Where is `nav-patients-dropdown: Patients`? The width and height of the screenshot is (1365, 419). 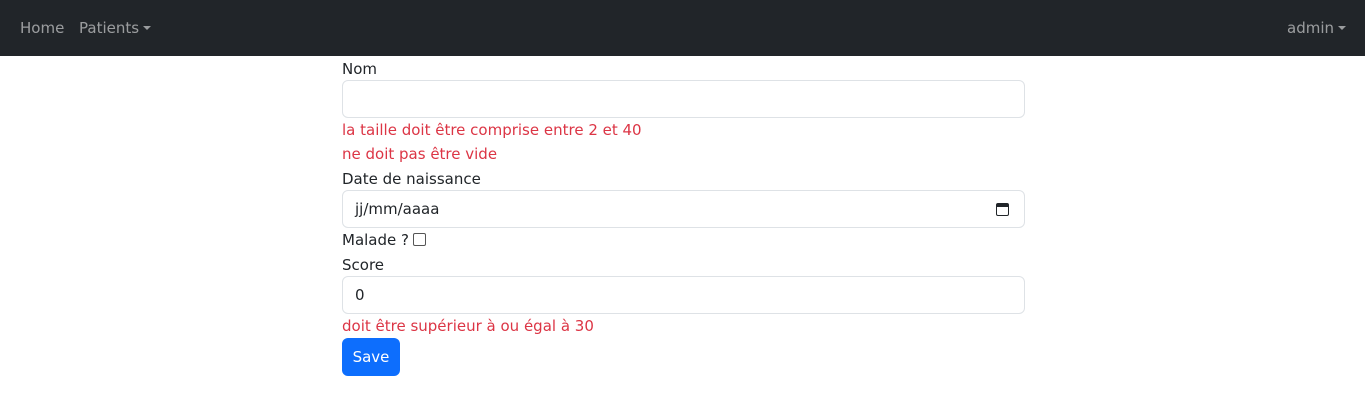 nav-patients-dropdown: Patients is located at coordinates (115, 28).